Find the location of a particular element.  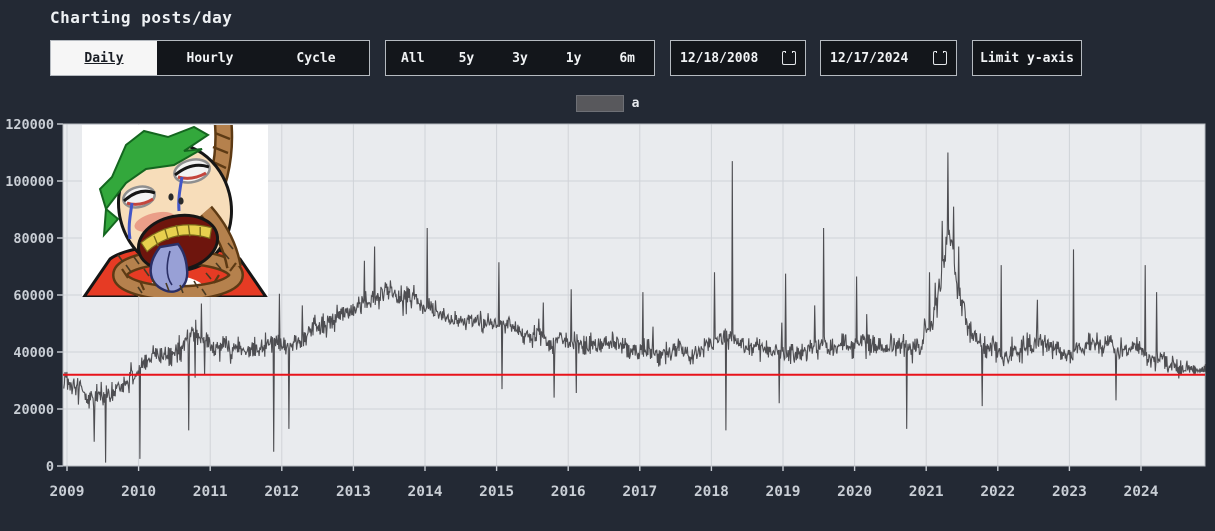

x-axis-label: 2021 is located at coordinates (926, 492).